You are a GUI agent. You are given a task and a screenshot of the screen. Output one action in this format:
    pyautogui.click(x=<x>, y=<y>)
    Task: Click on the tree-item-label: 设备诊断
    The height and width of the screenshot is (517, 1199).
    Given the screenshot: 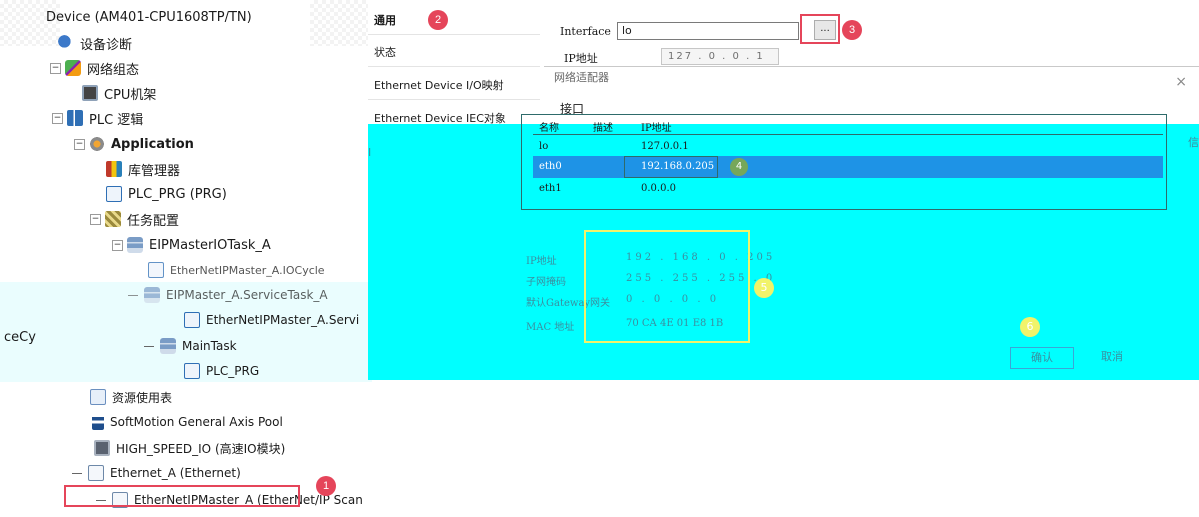 What is the action you would take?
    pyautogui.click(x=106, y=45)
    